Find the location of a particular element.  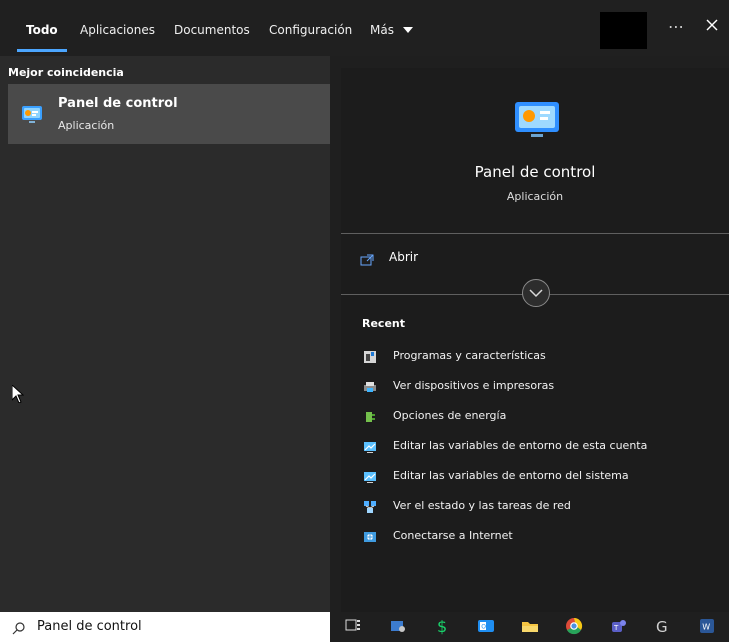

control-panel-large-icon is located at coordinates (537, 122).